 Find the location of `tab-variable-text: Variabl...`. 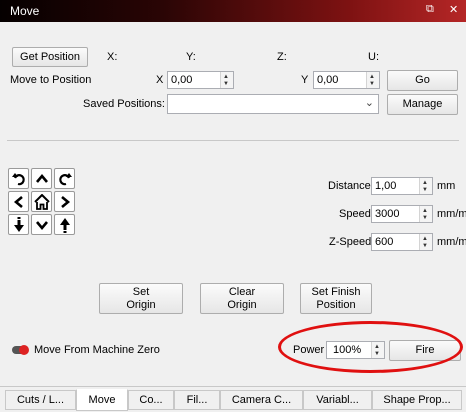

tab-variable-text: Variabl... is located at coordinates (337, 400).